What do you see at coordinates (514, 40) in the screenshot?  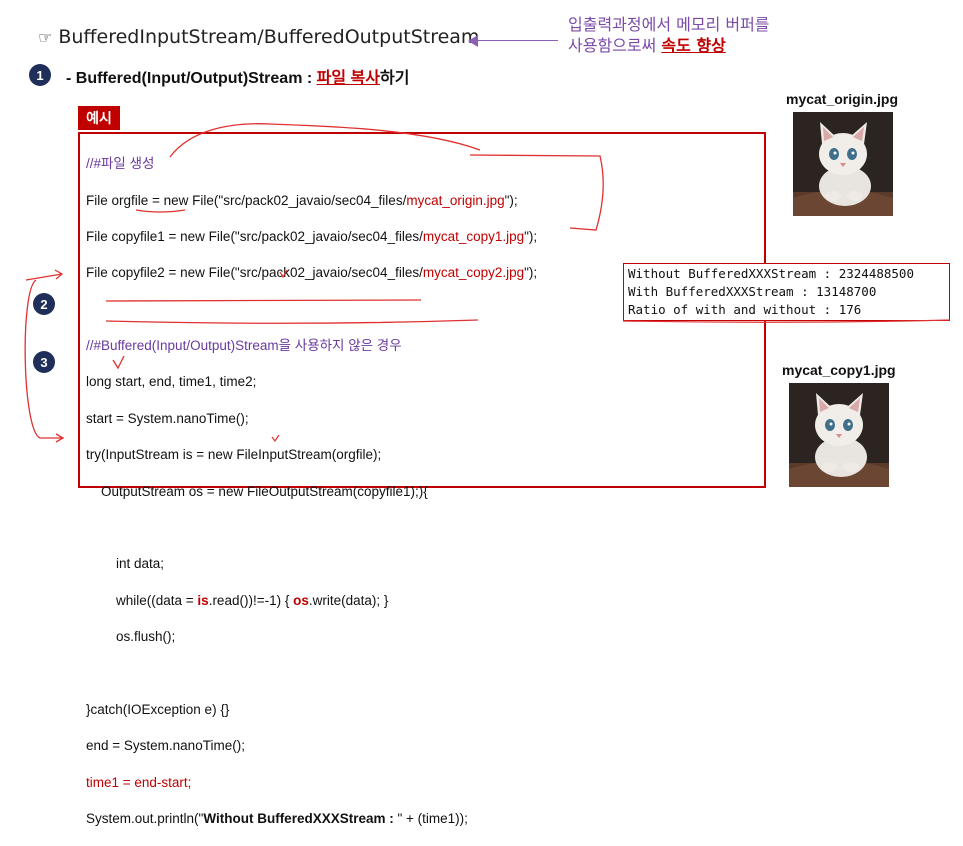 I see `arrow-line` at bounding box center [514, 40].